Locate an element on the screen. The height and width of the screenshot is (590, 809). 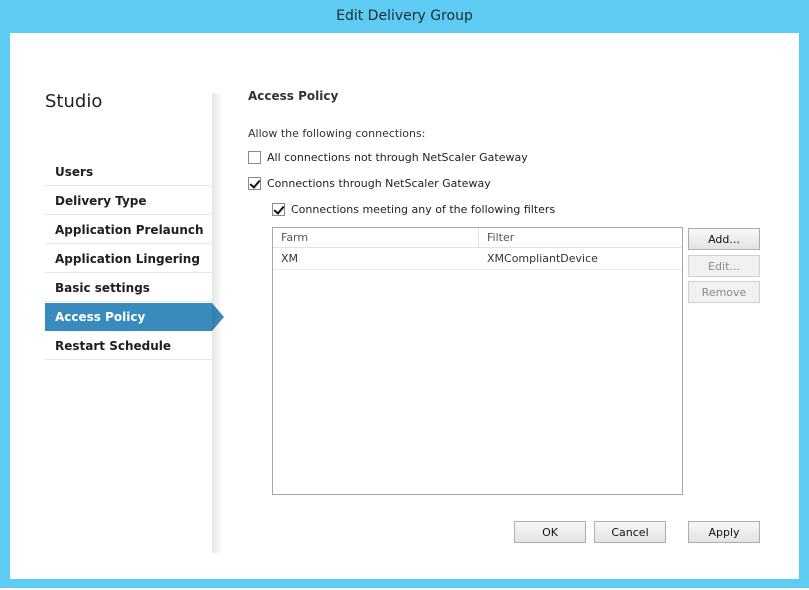
cell-farm: XM is located at coordinates (290, 258).